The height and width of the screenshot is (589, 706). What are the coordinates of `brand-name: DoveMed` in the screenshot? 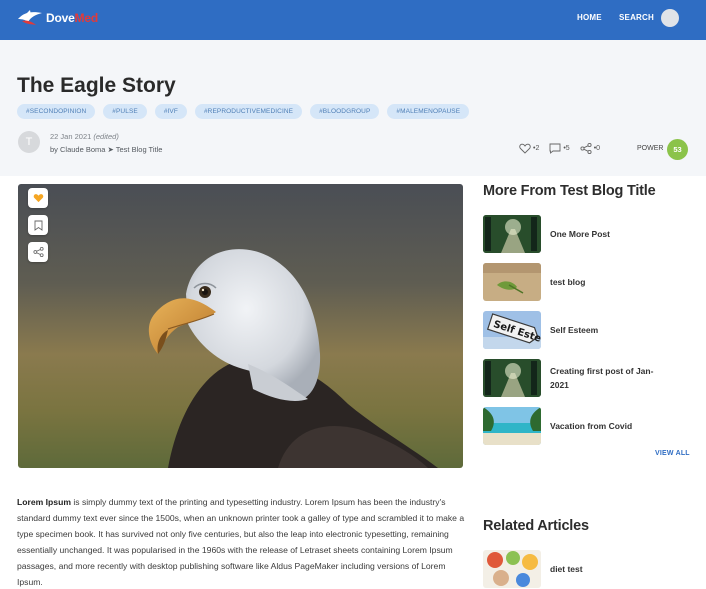 It's located at (72, 18).